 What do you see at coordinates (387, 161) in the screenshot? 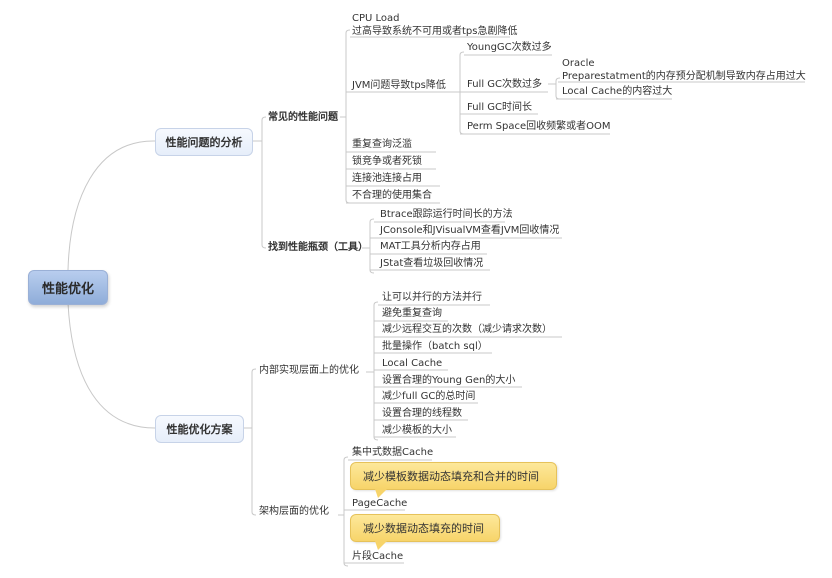
I see `topic-lock-contention: 锁竞争或者死锁` at bounding box center [387, 161].